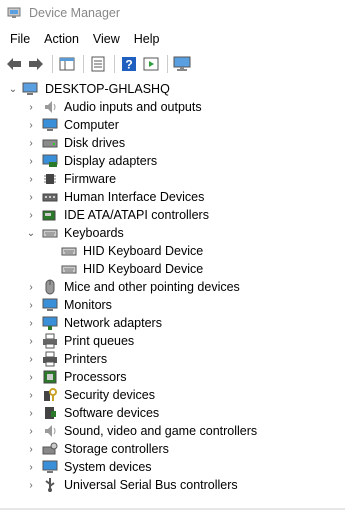 This screenshot has width=345, height=510. Describe the element at coordinates (172, 179) in the screenshot. I see `tree-item-firmware: › Firmware` at that location.